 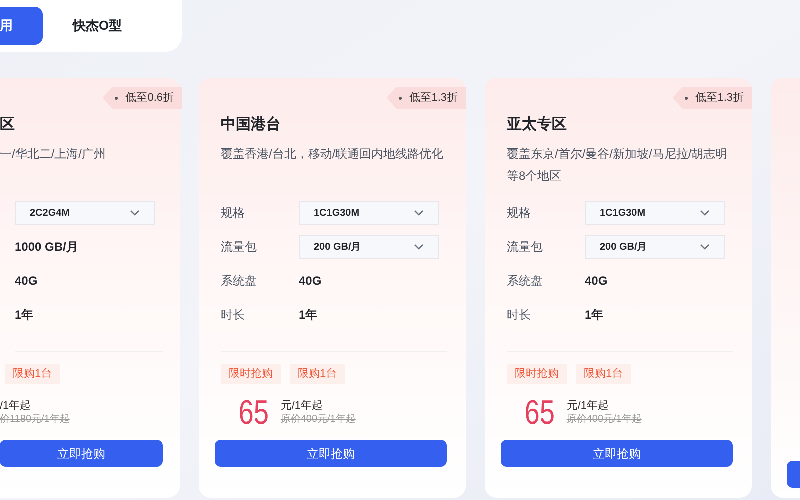 I want to click on card-title: 亚太专区, so click(x=537, y=125).